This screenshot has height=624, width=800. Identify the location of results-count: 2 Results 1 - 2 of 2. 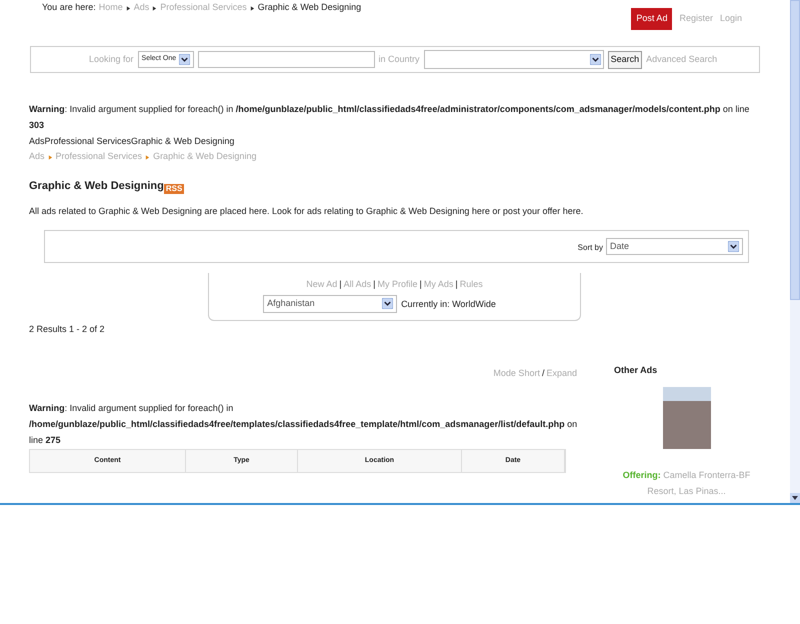
(67, 329).